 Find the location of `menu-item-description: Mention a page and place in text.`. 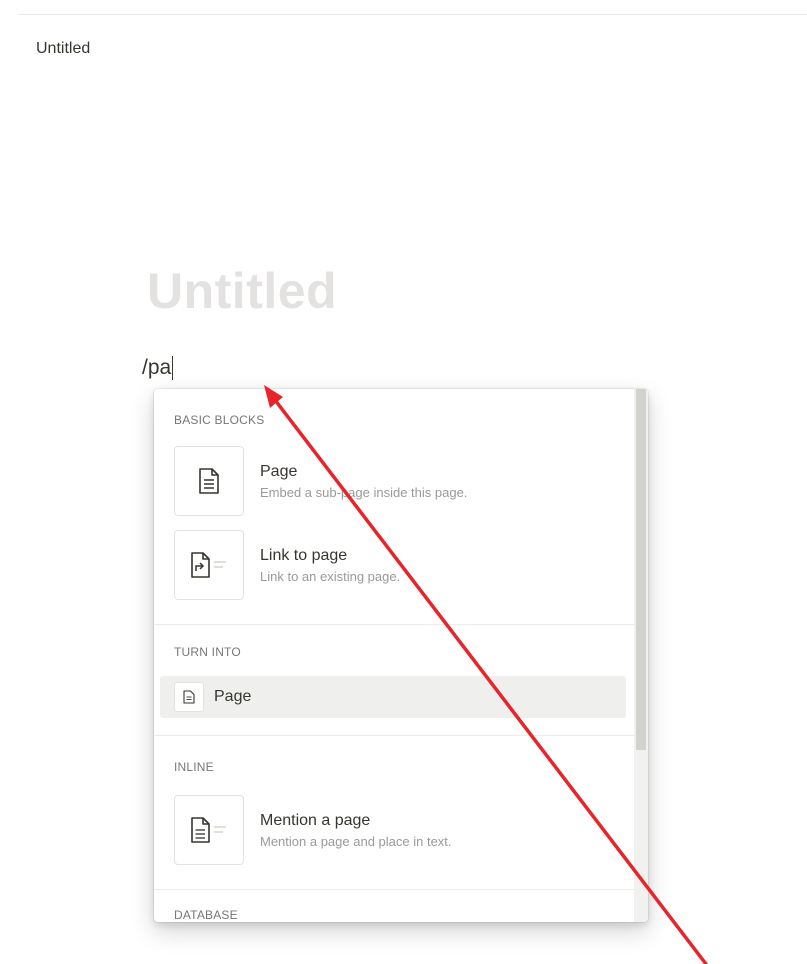

menu-item-description: Mention a page and place in text. is located at coordinates (356, 841).